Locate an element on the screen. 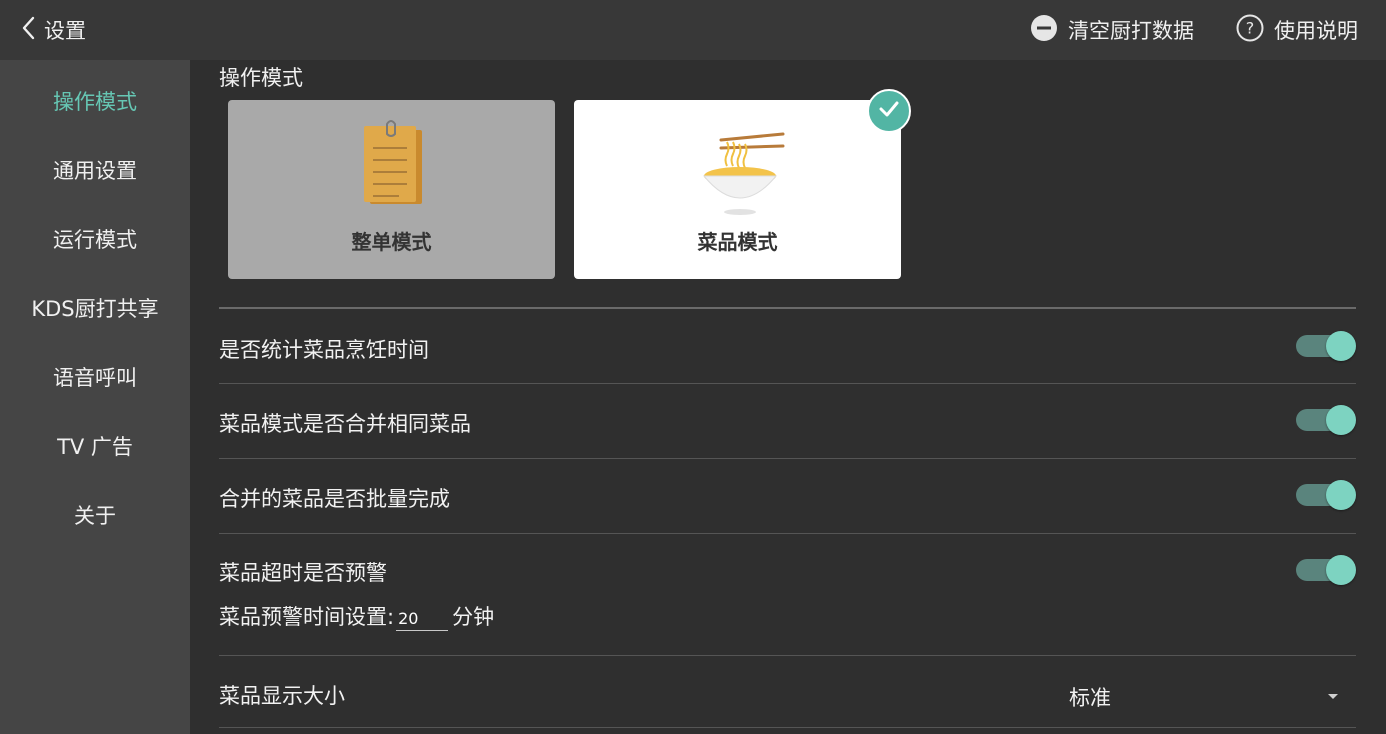  sidebar-item-voice-call: 语音呼叫 is located at coordinates (95, 376).